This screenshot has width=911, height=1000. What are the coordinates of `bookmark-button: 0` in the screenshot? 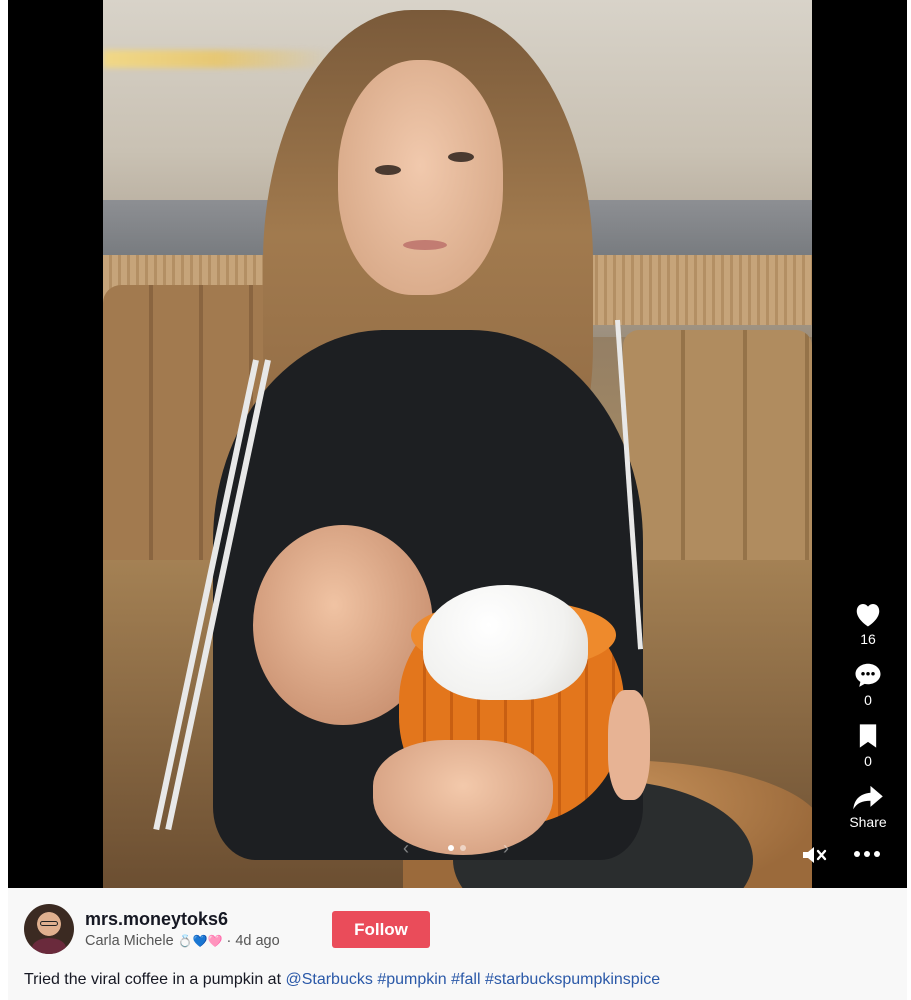 It's located at (868, 745).